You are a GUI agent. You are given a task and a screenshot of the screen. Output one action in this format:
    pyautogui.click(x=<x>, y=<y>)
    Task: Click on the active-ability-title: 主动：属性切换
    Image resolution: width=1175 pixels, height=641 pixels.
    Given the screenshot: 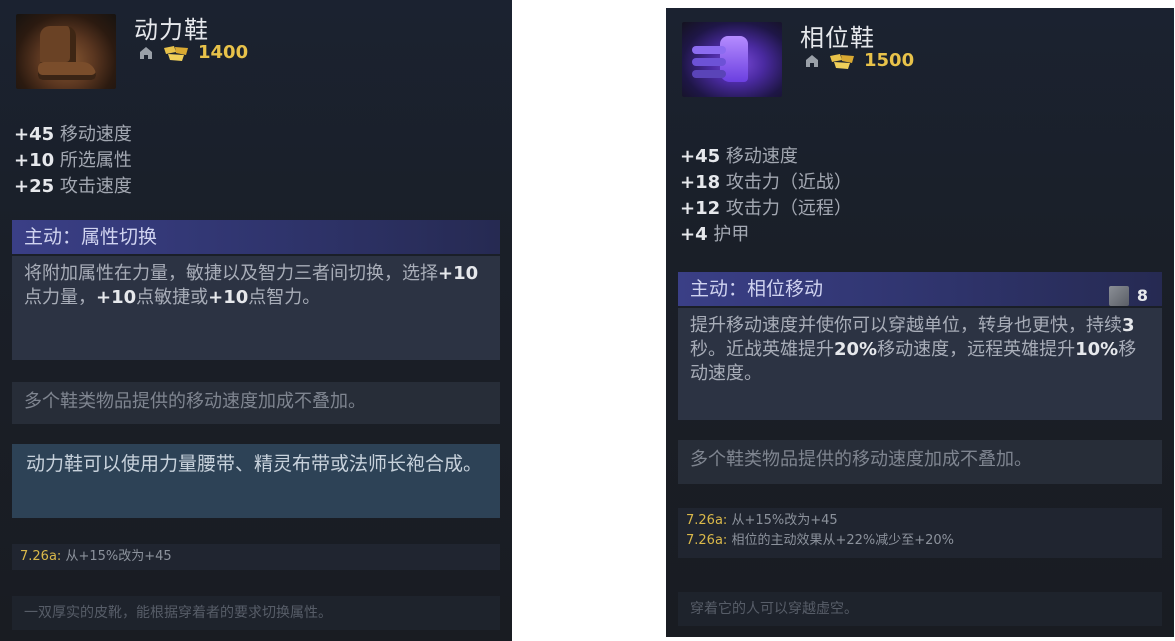 What is the action you would take?
    pyautogui.click(x=256, y=237)
    